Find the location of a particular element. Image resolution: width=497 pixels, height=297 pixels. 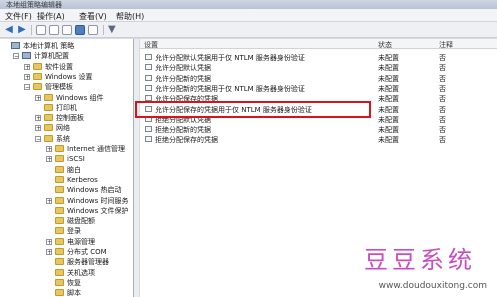

column-setting: 设置 is located at coordinates (151, 45).